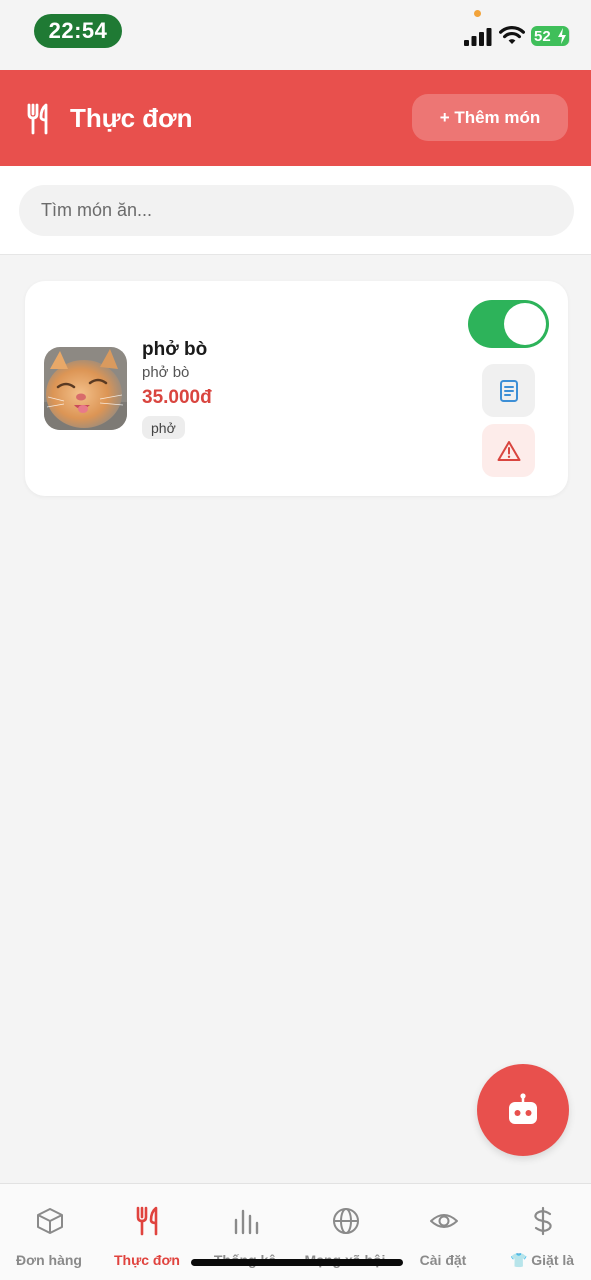  I want to click on nav-item-laundry: 👕 Giặt là, so click(542, 1232).